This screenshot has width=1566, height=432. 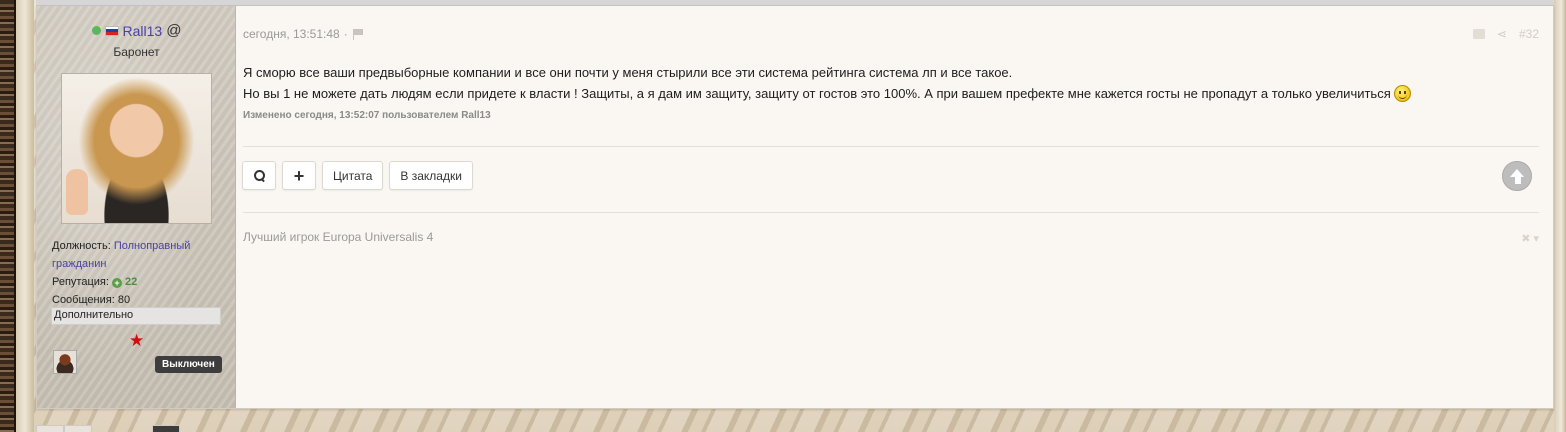 I want to click on select-post-icon, so click(x=1478, y=34).